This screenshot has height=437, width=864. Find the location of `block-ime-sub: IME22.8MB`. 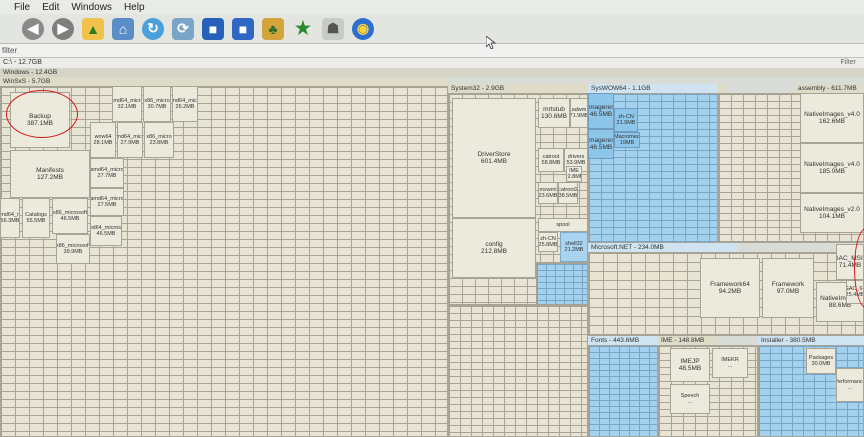

block-ime-sub: IME22.8MB is located at coordinates (574, 174).